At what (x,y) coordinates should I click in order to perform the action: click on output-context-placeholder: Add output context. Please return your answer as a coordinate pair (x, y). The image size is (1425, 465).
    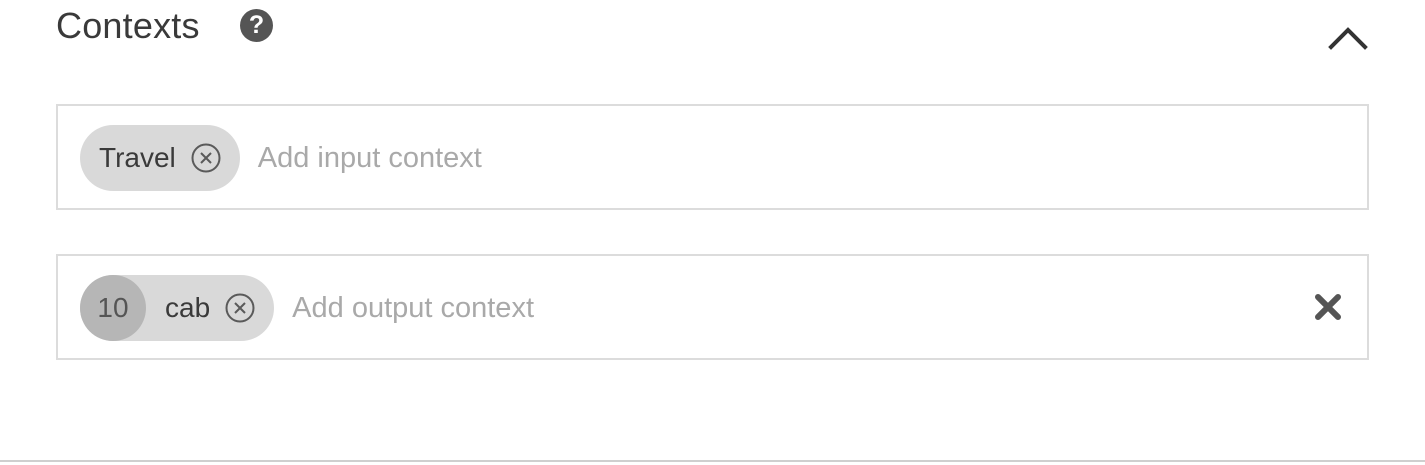
    Looking at the image, I should click on (413, 308).